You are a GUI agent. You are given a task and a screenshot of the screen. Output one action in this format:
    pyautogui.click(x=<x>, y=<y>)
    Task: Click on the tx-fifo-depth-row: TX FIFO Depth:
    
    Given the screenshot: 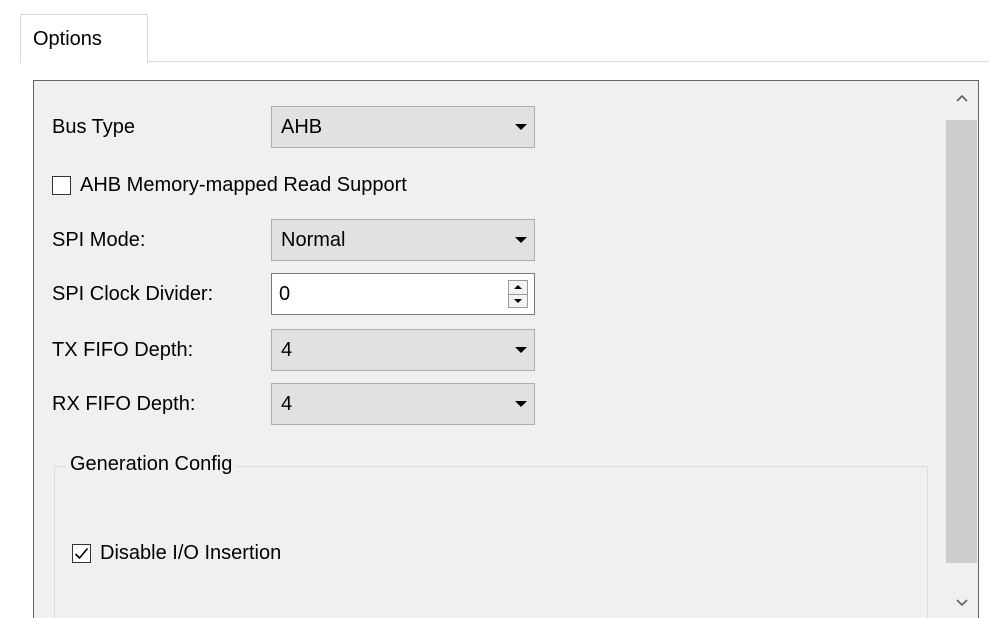 What is the action you would take?
    pyautogui.click(x=122, y=350)
    